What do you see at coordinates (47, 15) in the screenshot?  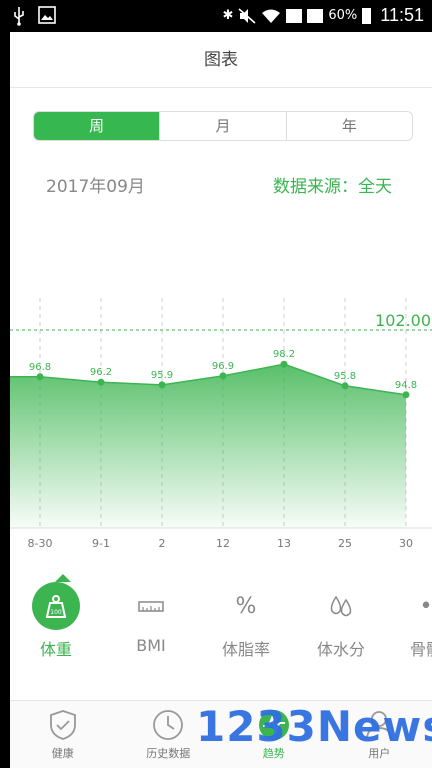 I see `image-icon` at bounding box center [47, 15].